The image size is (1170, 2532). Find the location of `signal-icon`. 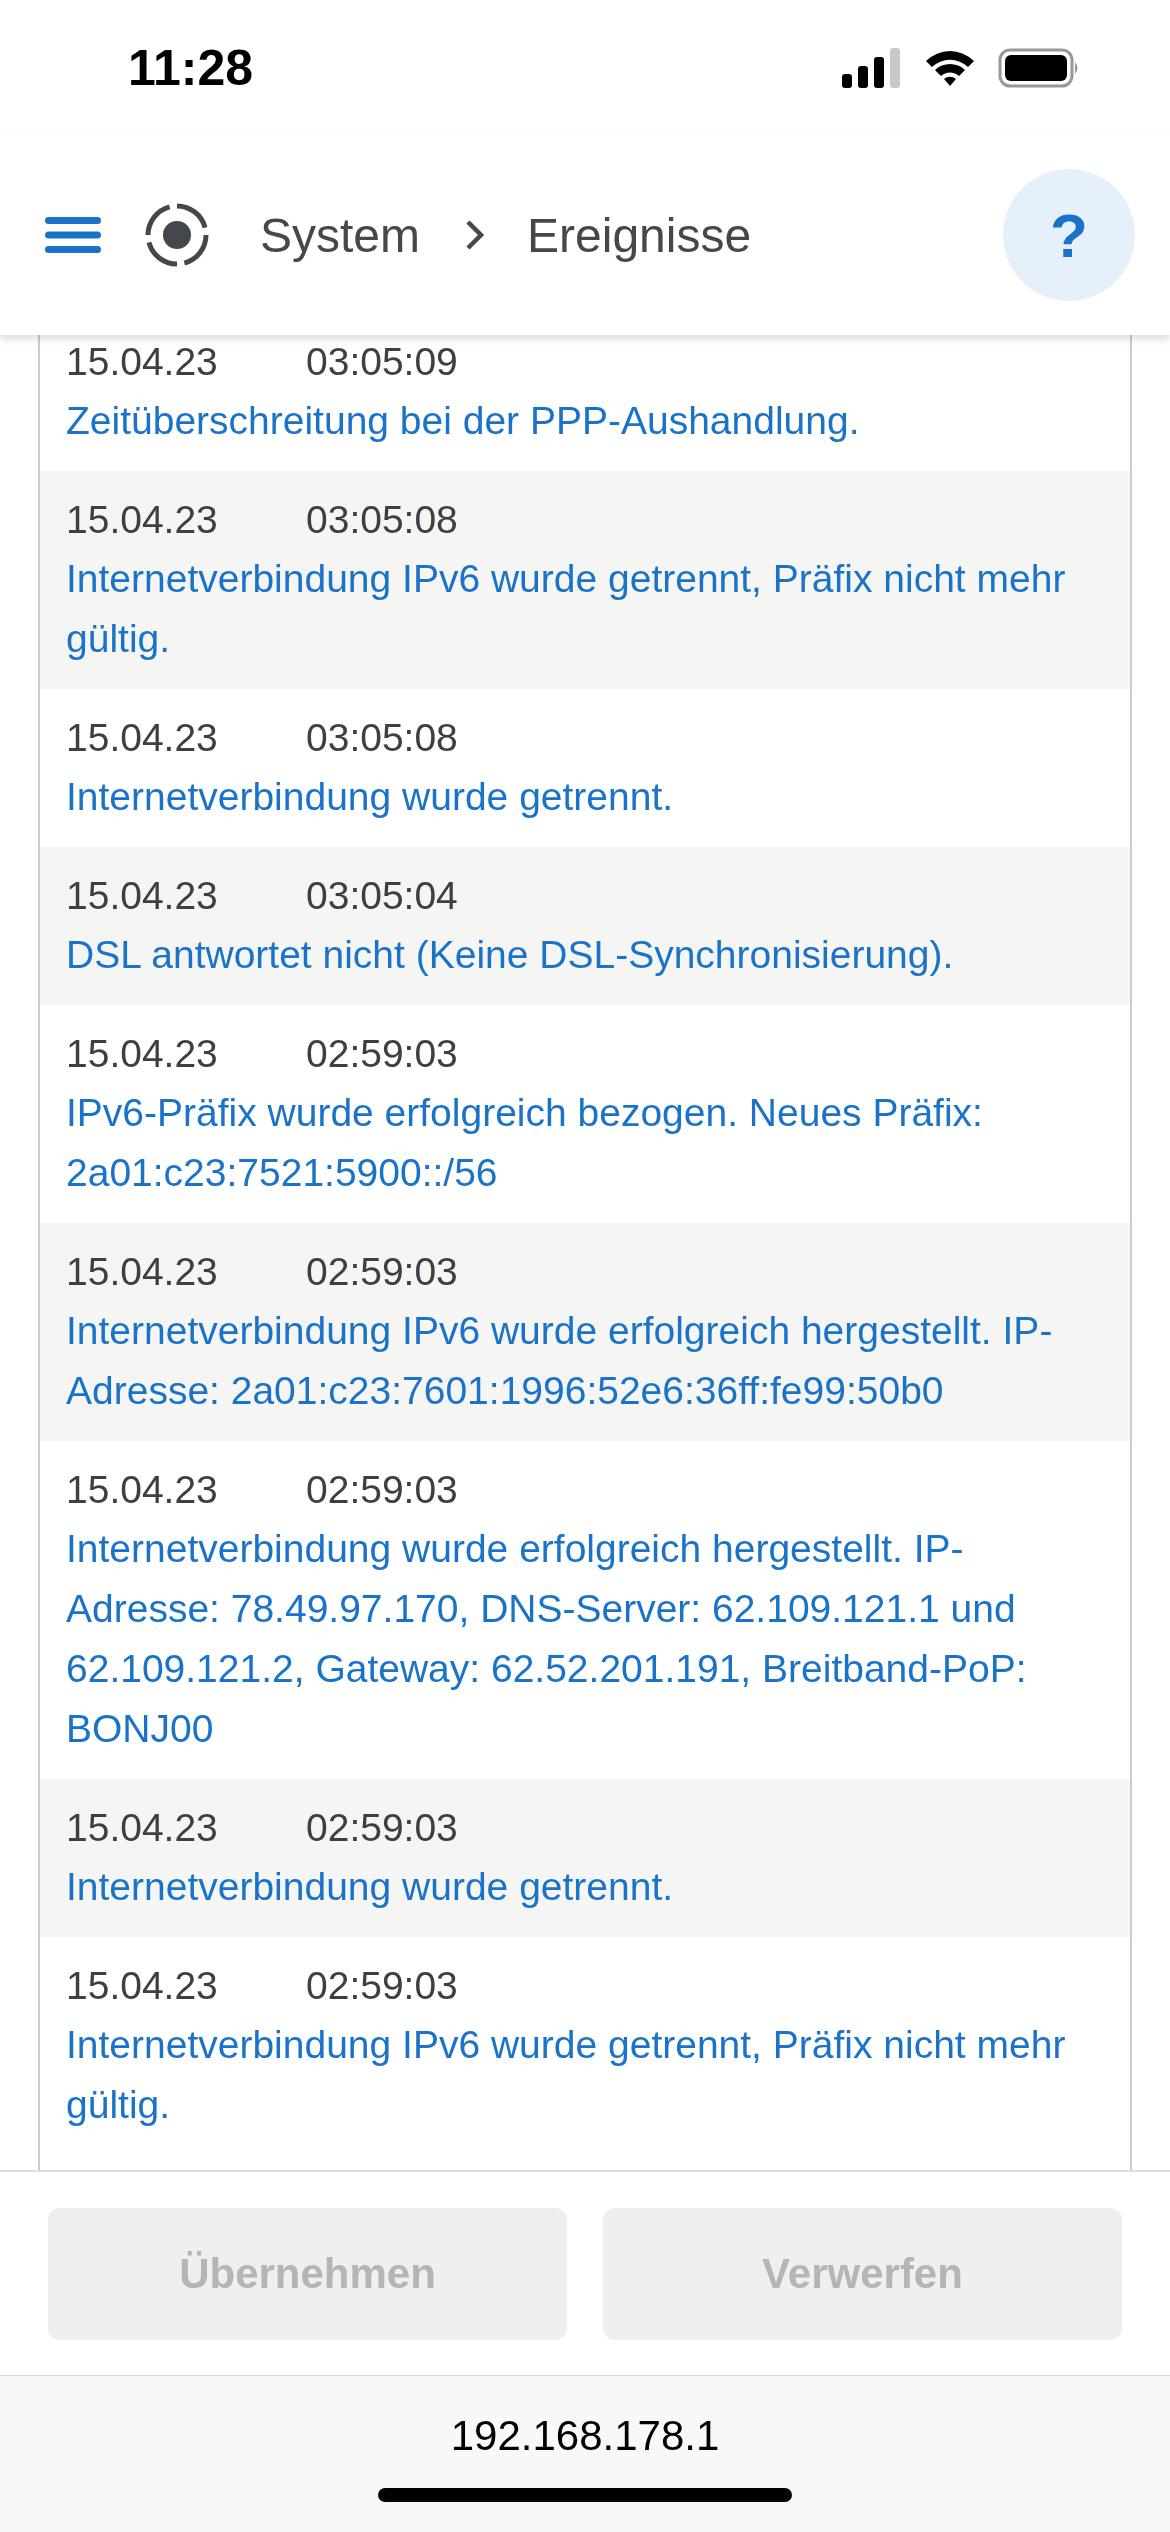

signal-icon is located at coordinates (872, 67).